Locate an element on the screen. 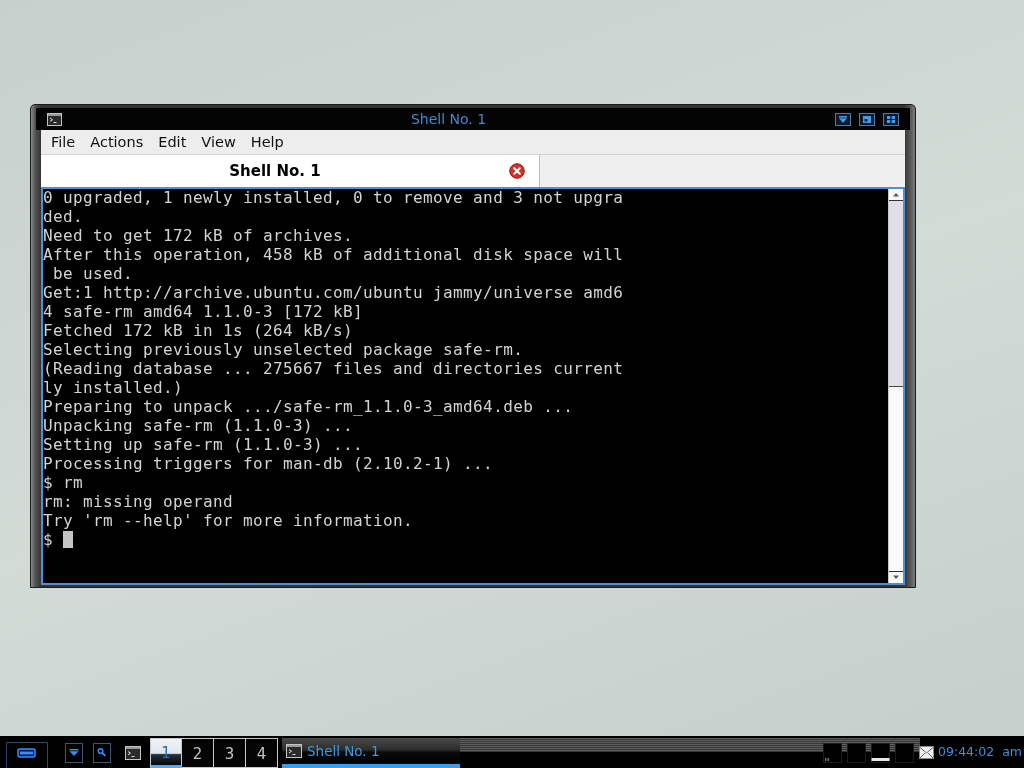 Image resolution: width=1024 pixels, height=768 pixels. mail-icon is located at coordinates (926, 752).